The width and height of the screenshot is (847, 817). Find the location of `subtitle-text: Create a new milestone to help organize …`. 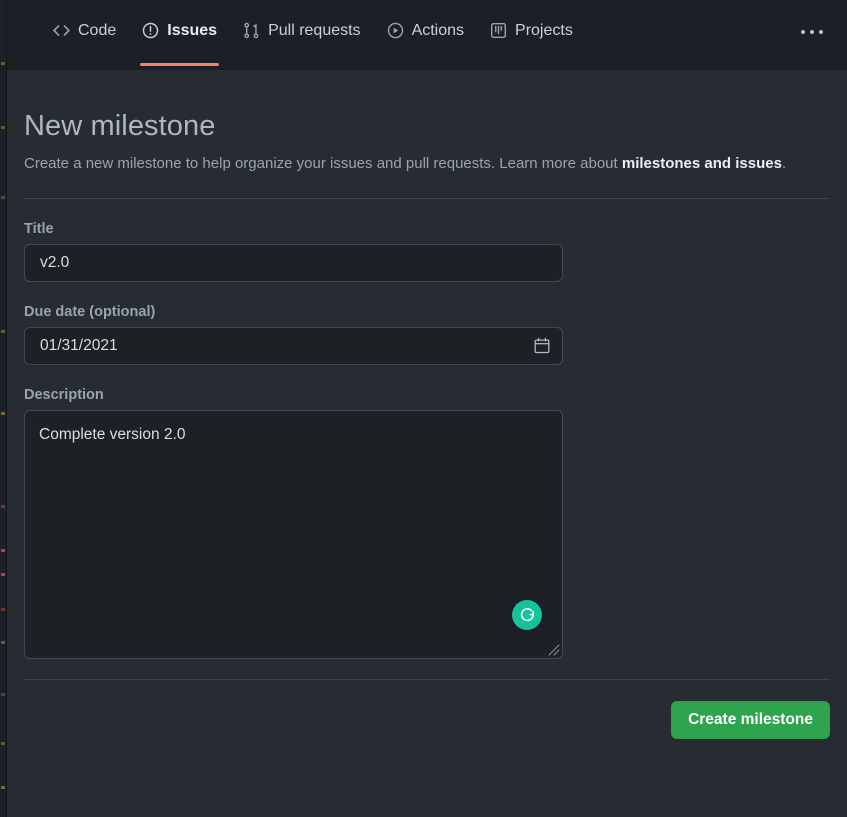

subtitle-text: Create a new milestone to help organize … is located at coordinates (323, 163).